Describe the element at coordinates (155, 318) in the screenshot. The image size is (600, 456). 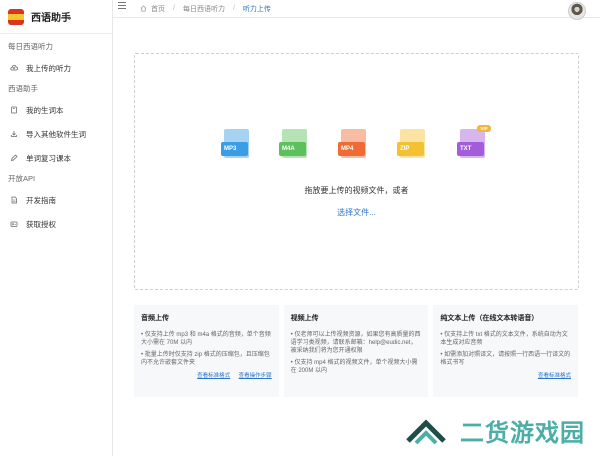
I see `card-title: 音频上传` at that location.